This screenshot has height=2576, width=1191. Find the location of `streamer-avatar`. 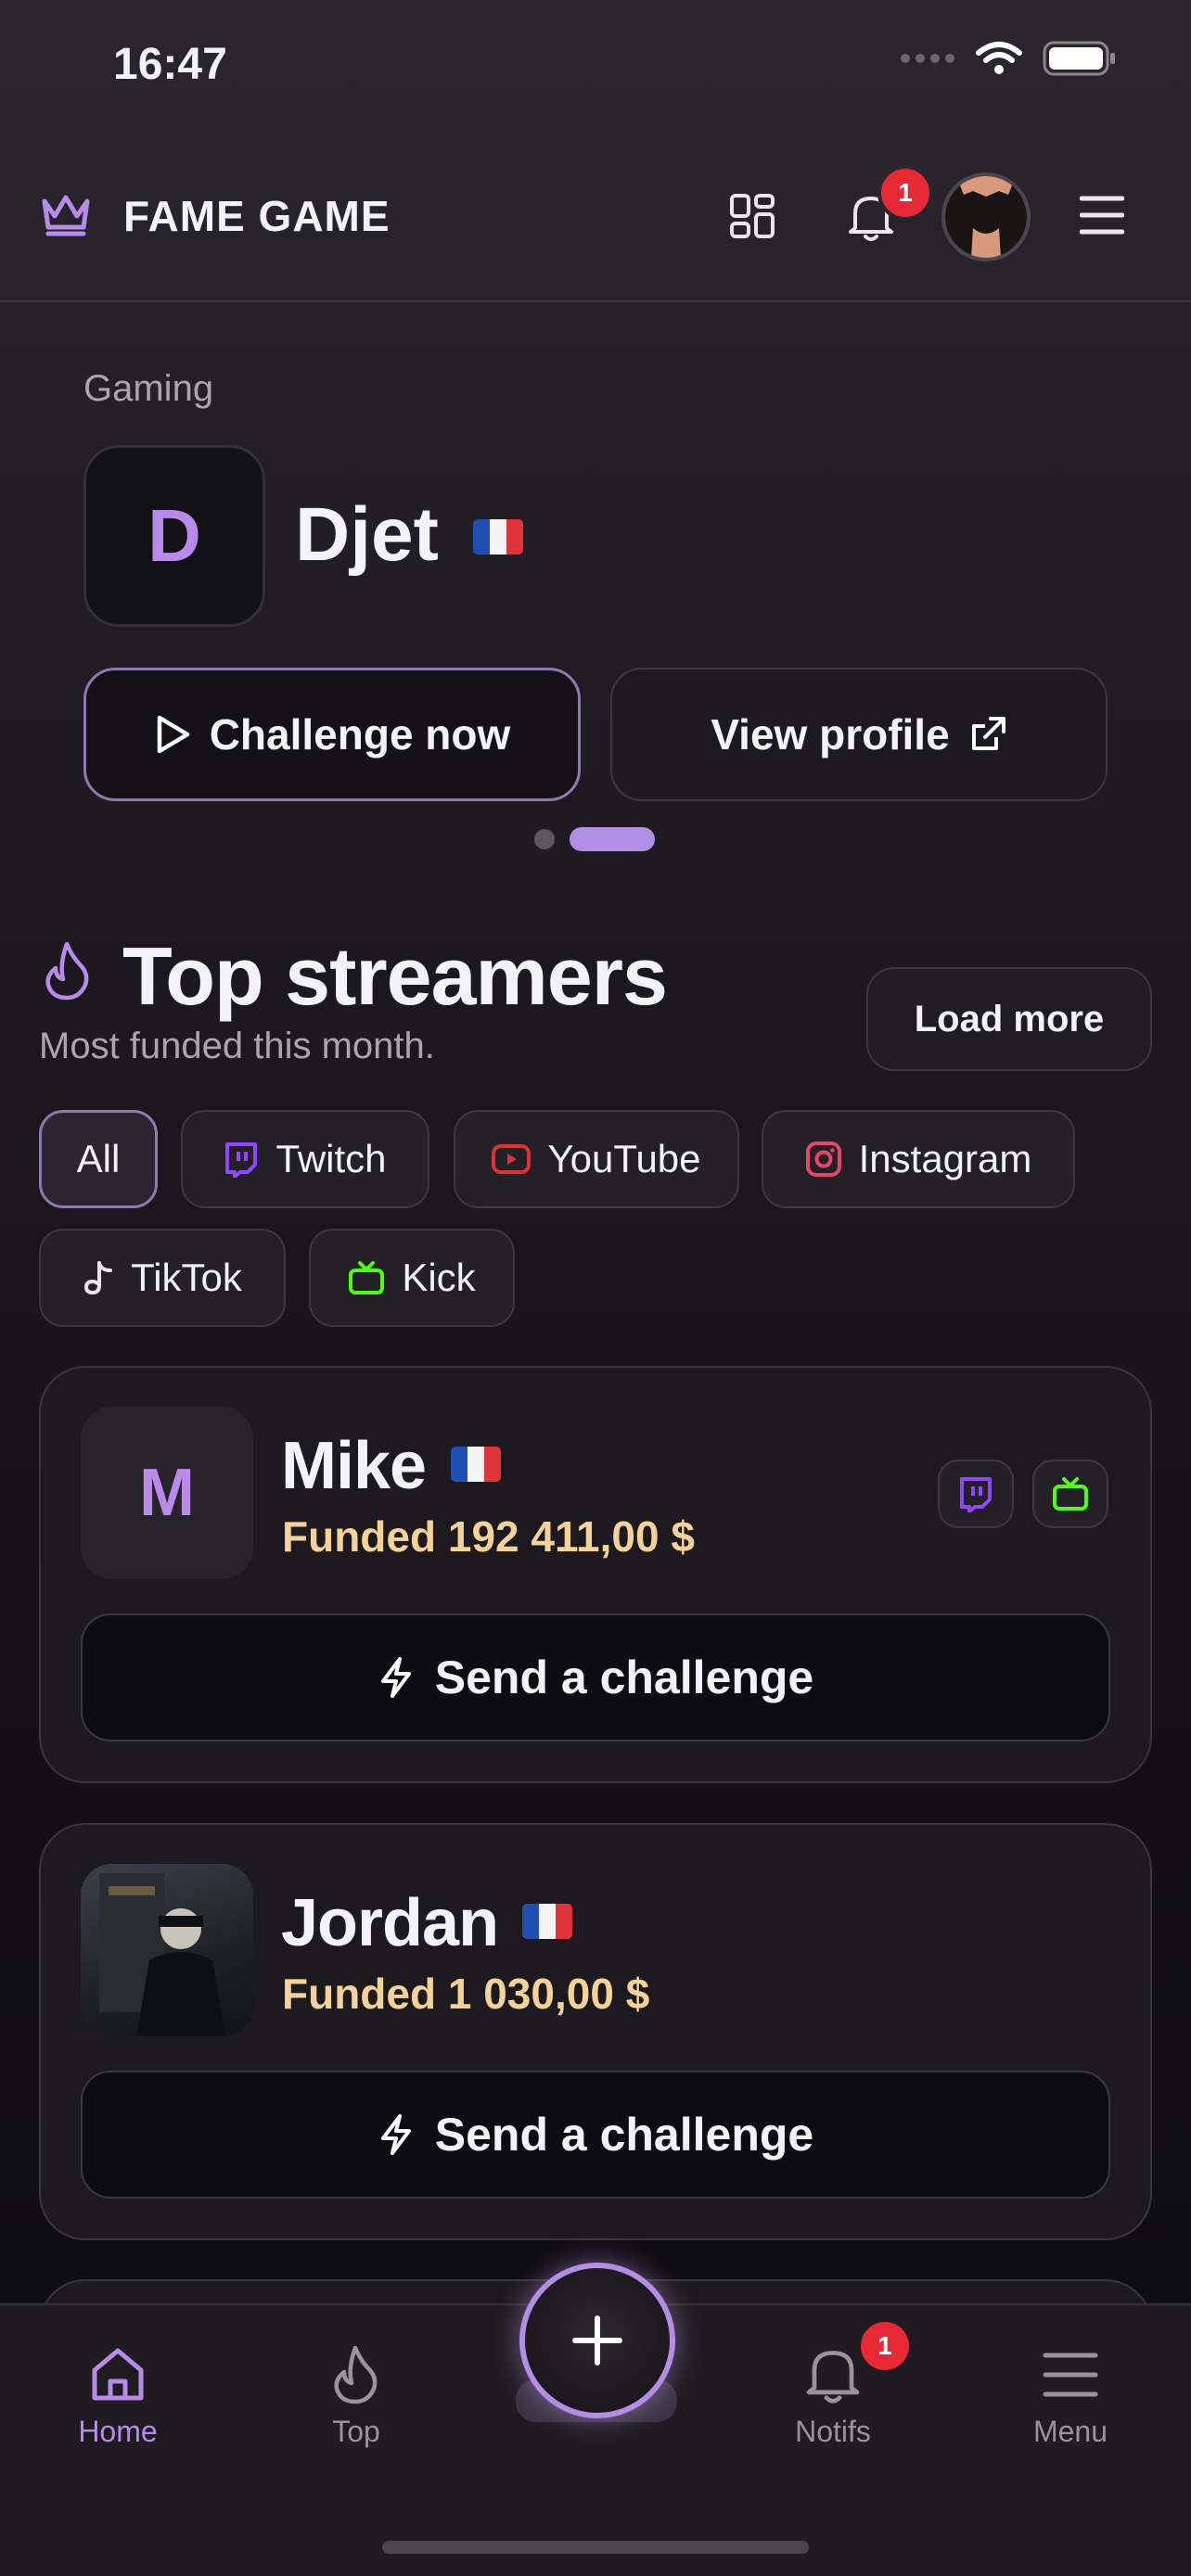

streamer-avatar is located at coordinates (167, 1950).